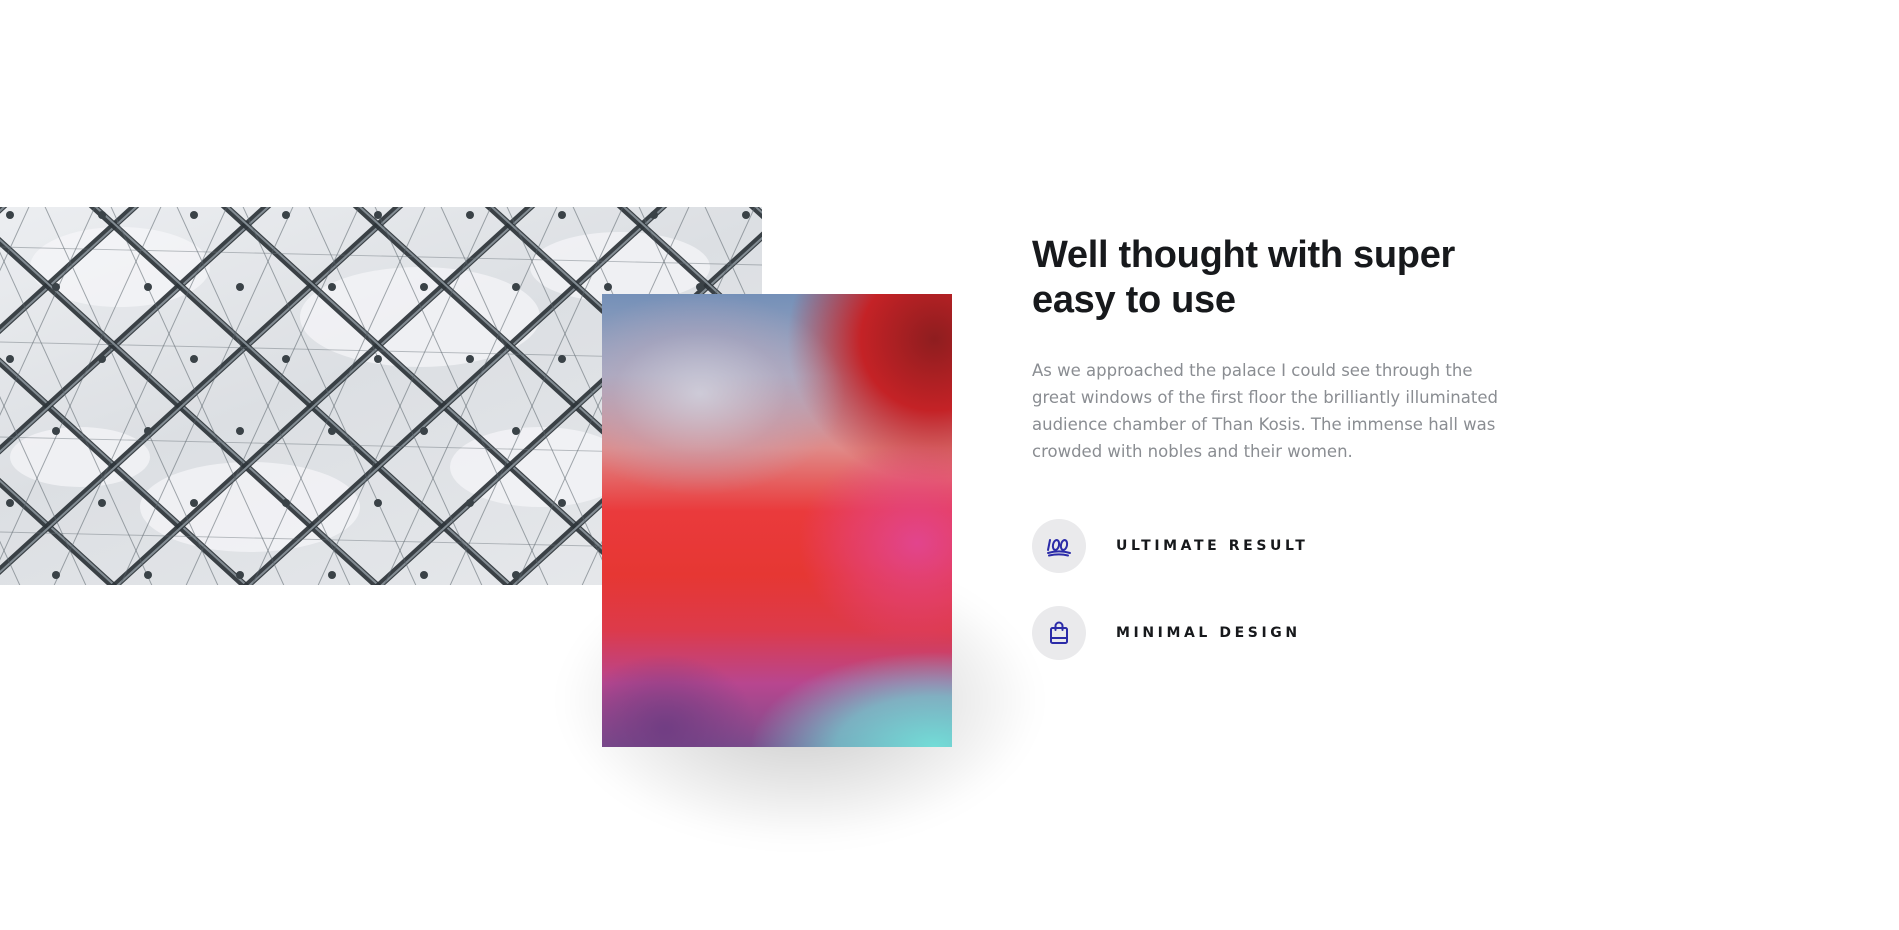 Image resolution: width=1899 pixels, height=930 pixels. Describe the element at coordinates (1134, 300) in the screenshot. I see `section-title-line2: easy to use` at that location.